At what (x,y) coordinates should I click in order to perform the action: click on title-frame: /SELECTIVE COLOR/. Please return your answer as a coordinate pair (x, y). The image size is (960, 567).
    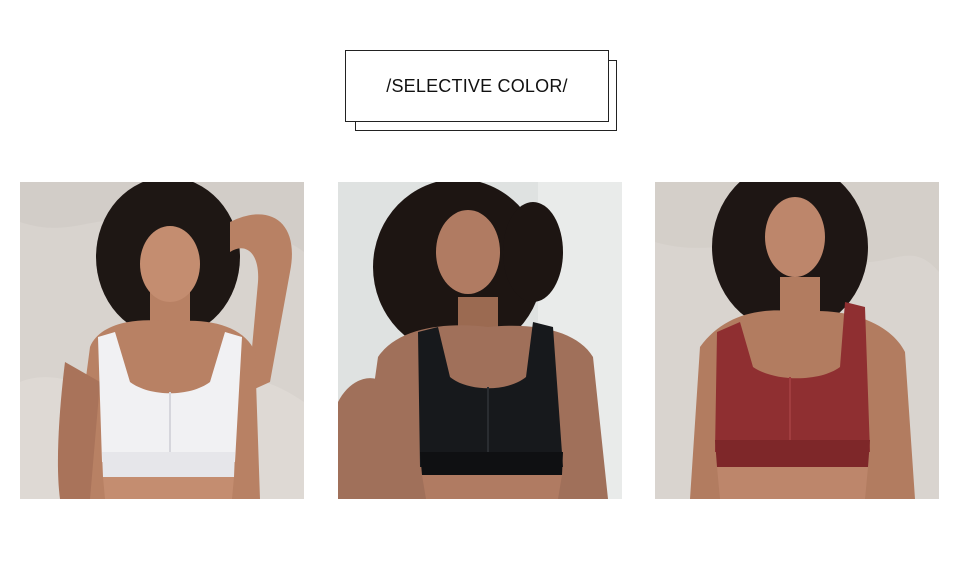
    Looking at the image, I should click on (477, 86).